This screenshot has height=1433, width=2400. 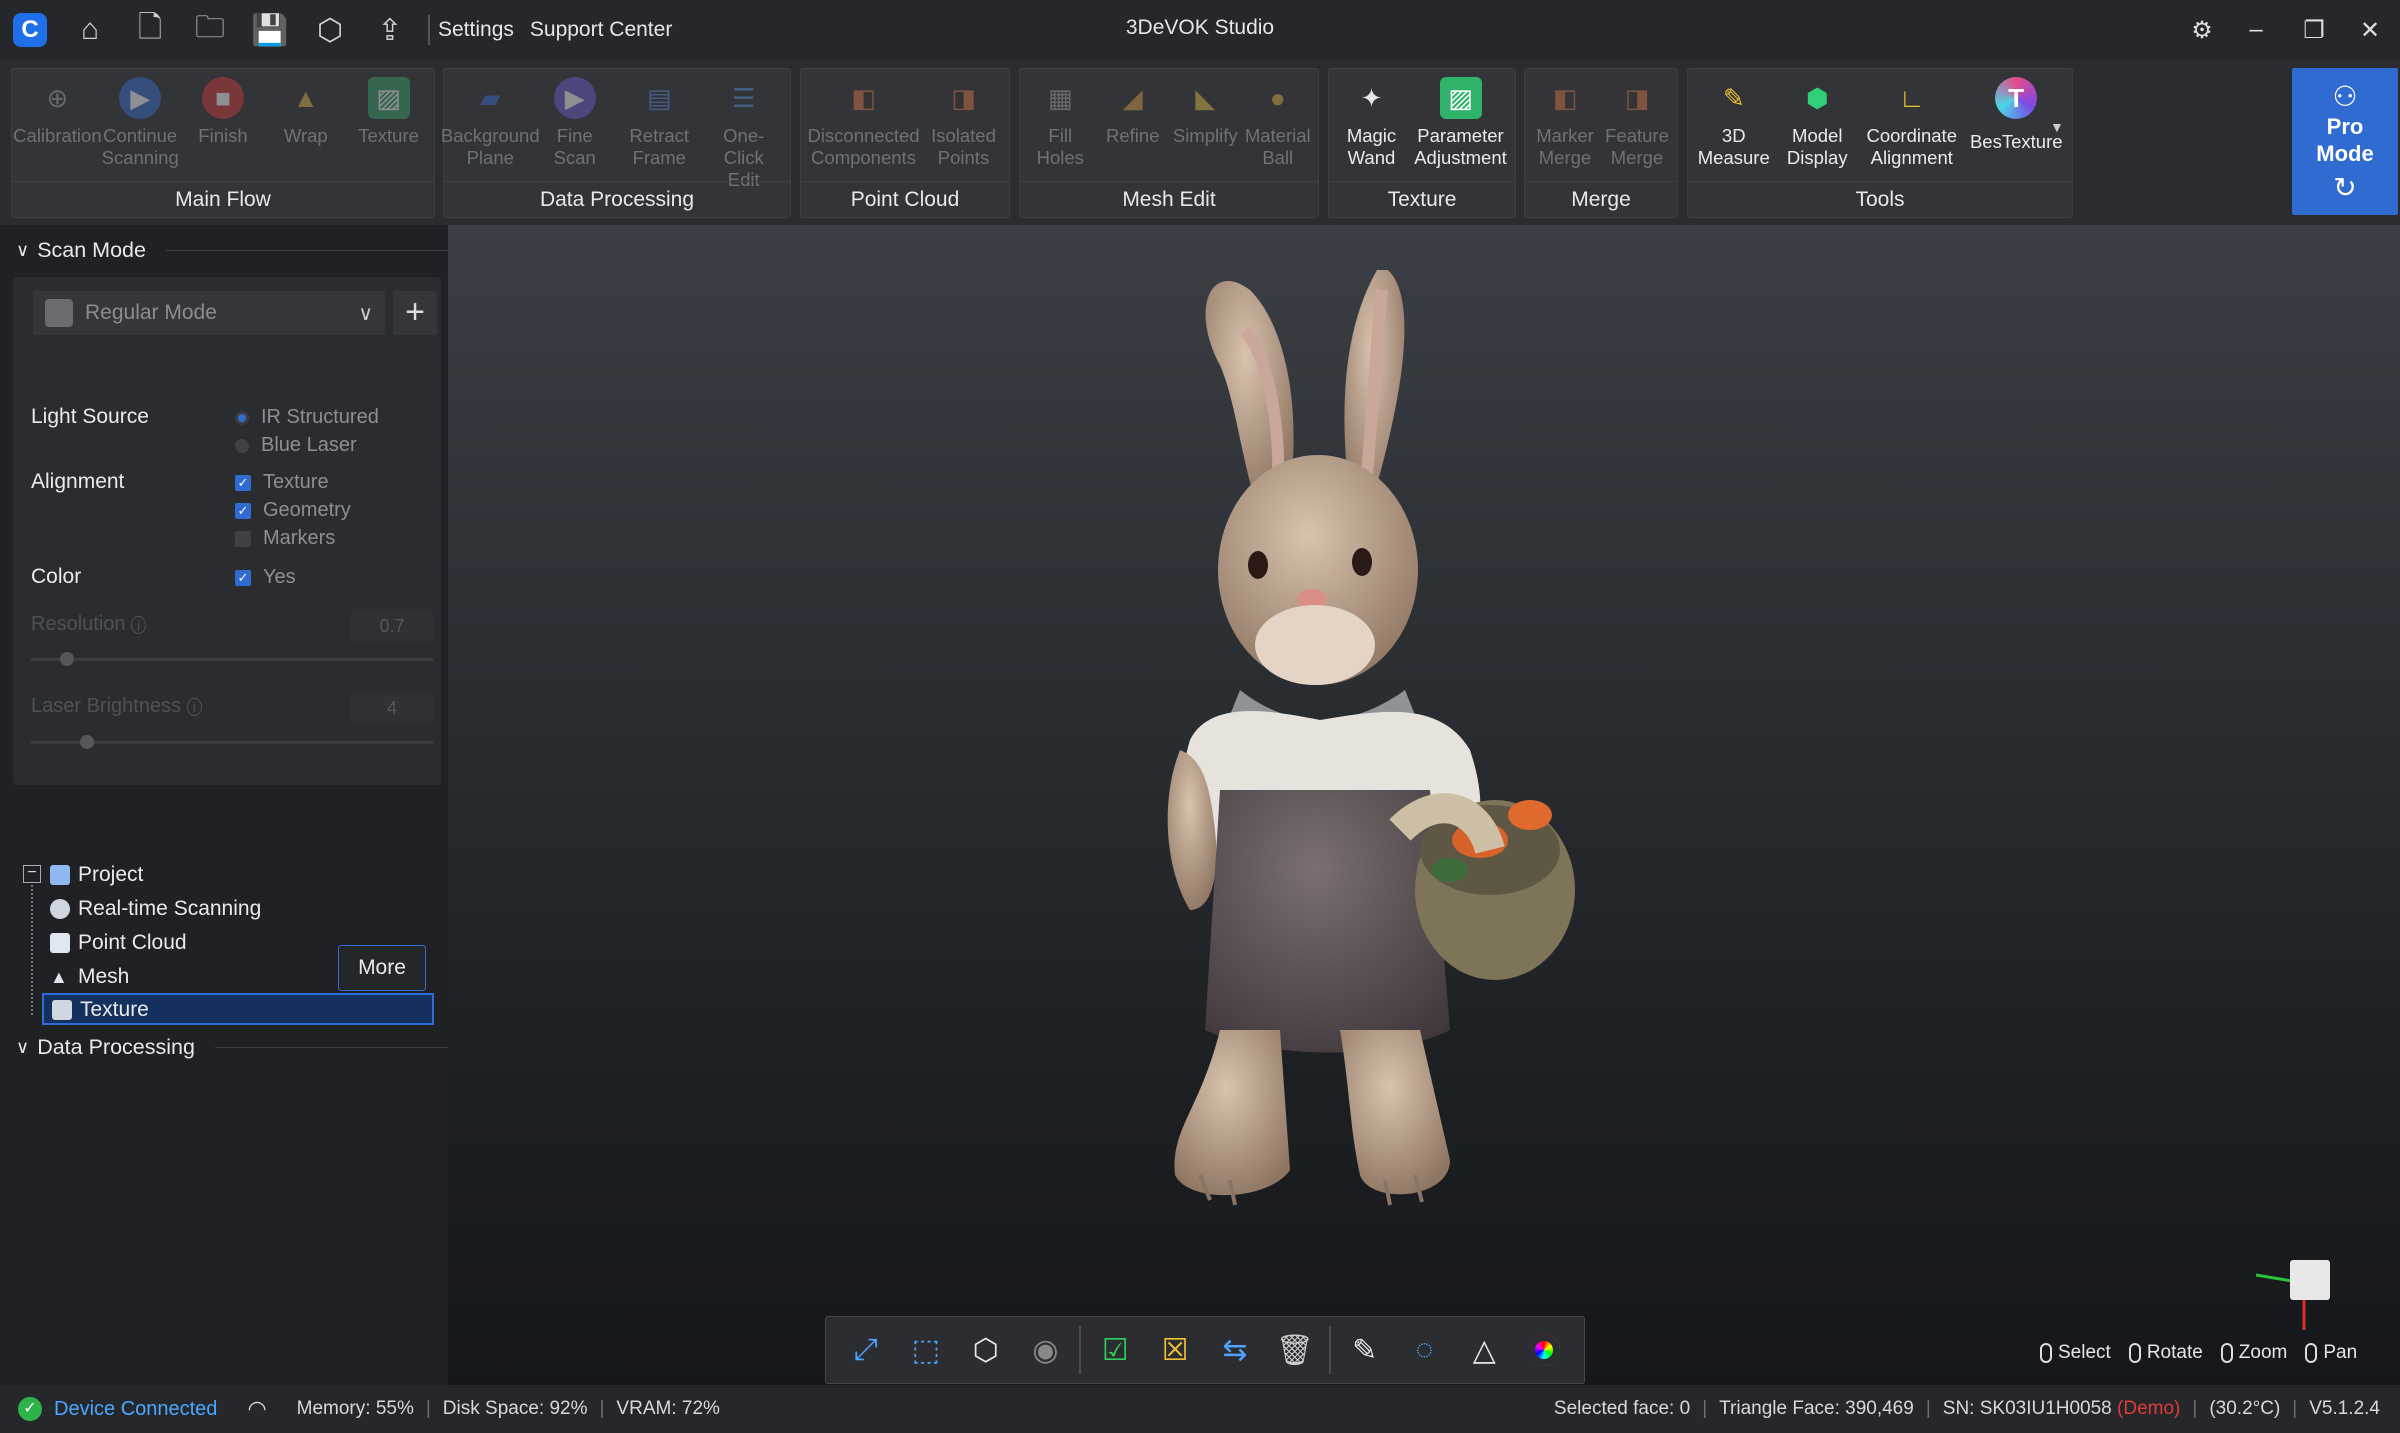 I want to click on app-logo-icon: C, so click(x=30, y=30).